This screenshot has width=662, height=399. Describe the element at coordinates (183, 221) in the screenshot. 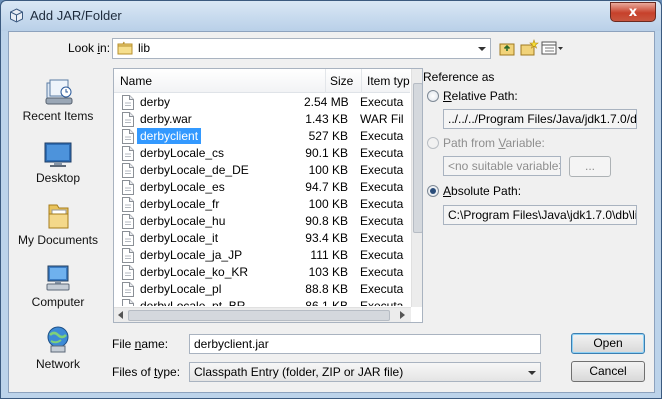

I see `file-name: derbyLocale_hu` at that location.